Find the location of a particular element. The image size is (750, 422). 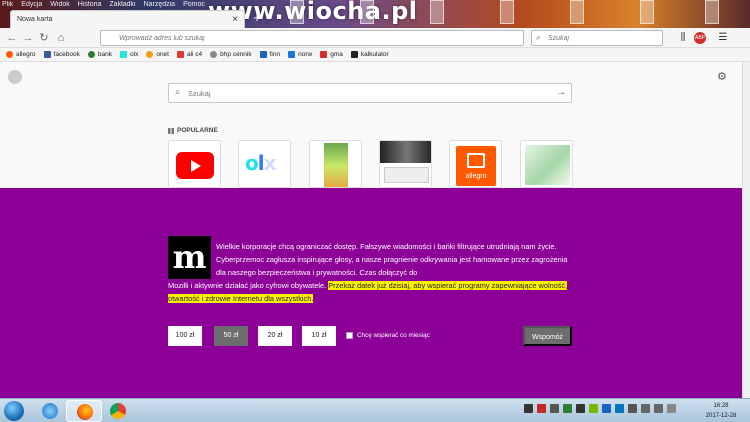

onet-icon is located at coordinates (150, 54).